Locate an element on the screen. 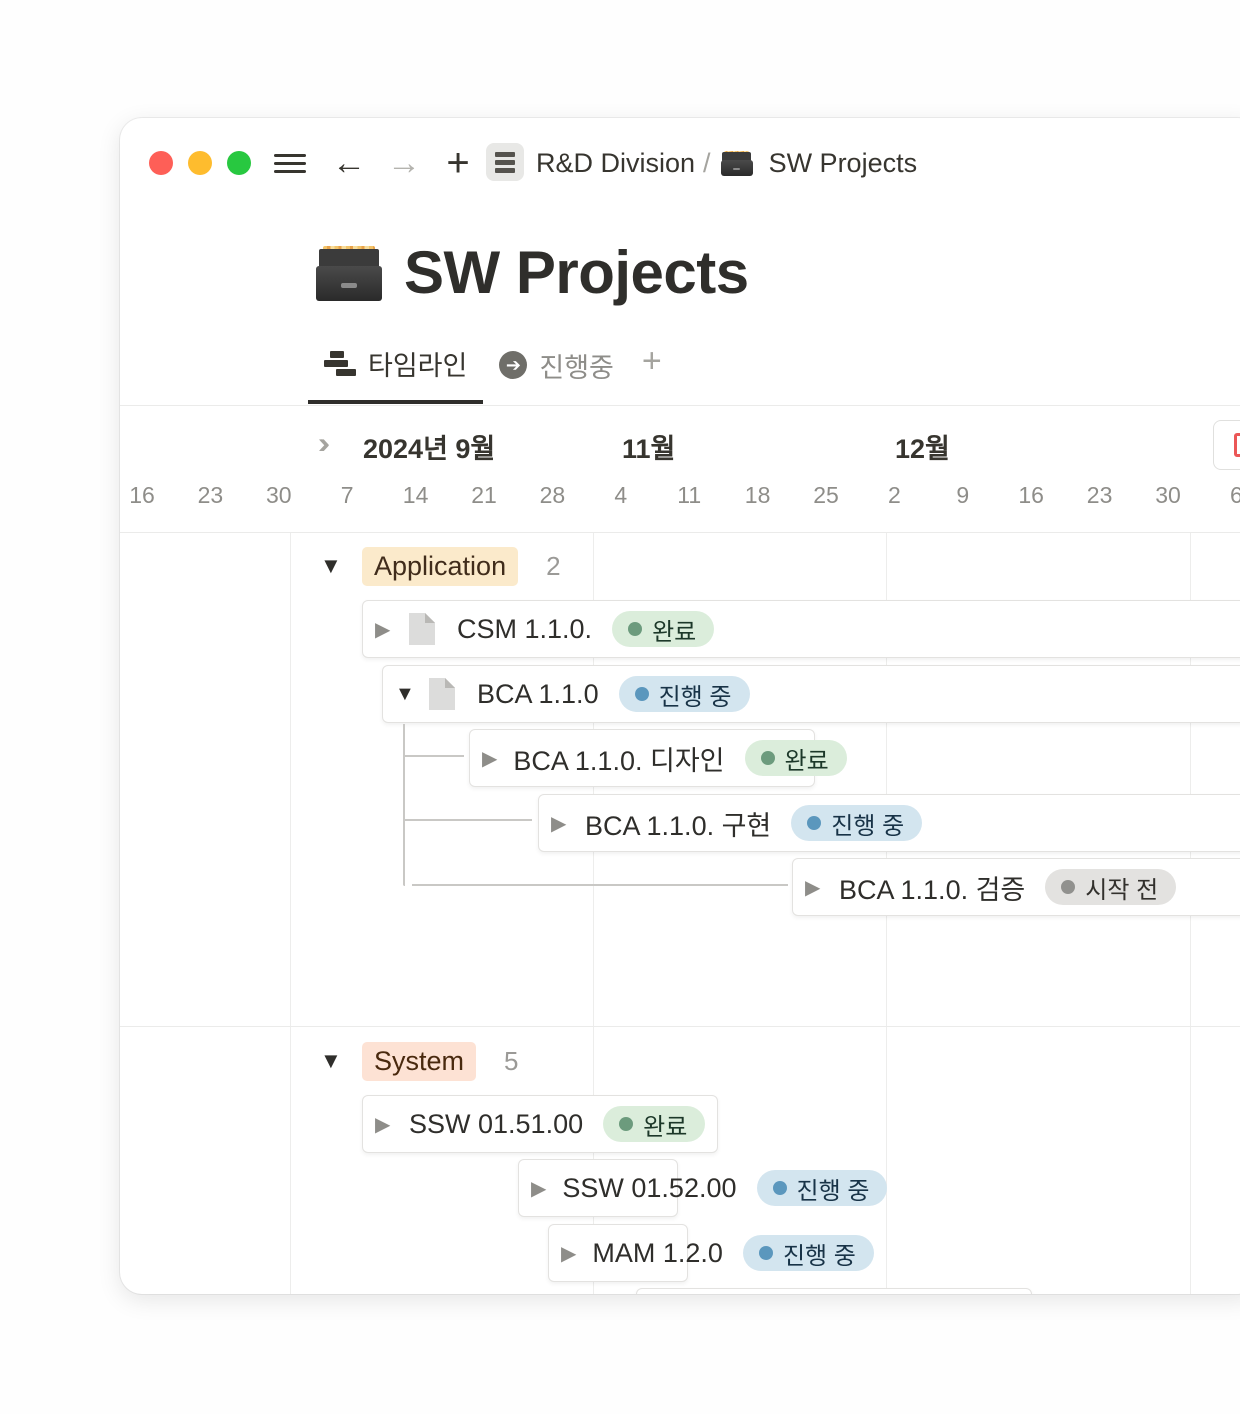  day-label: 28 is located at coordinates (552, 495).